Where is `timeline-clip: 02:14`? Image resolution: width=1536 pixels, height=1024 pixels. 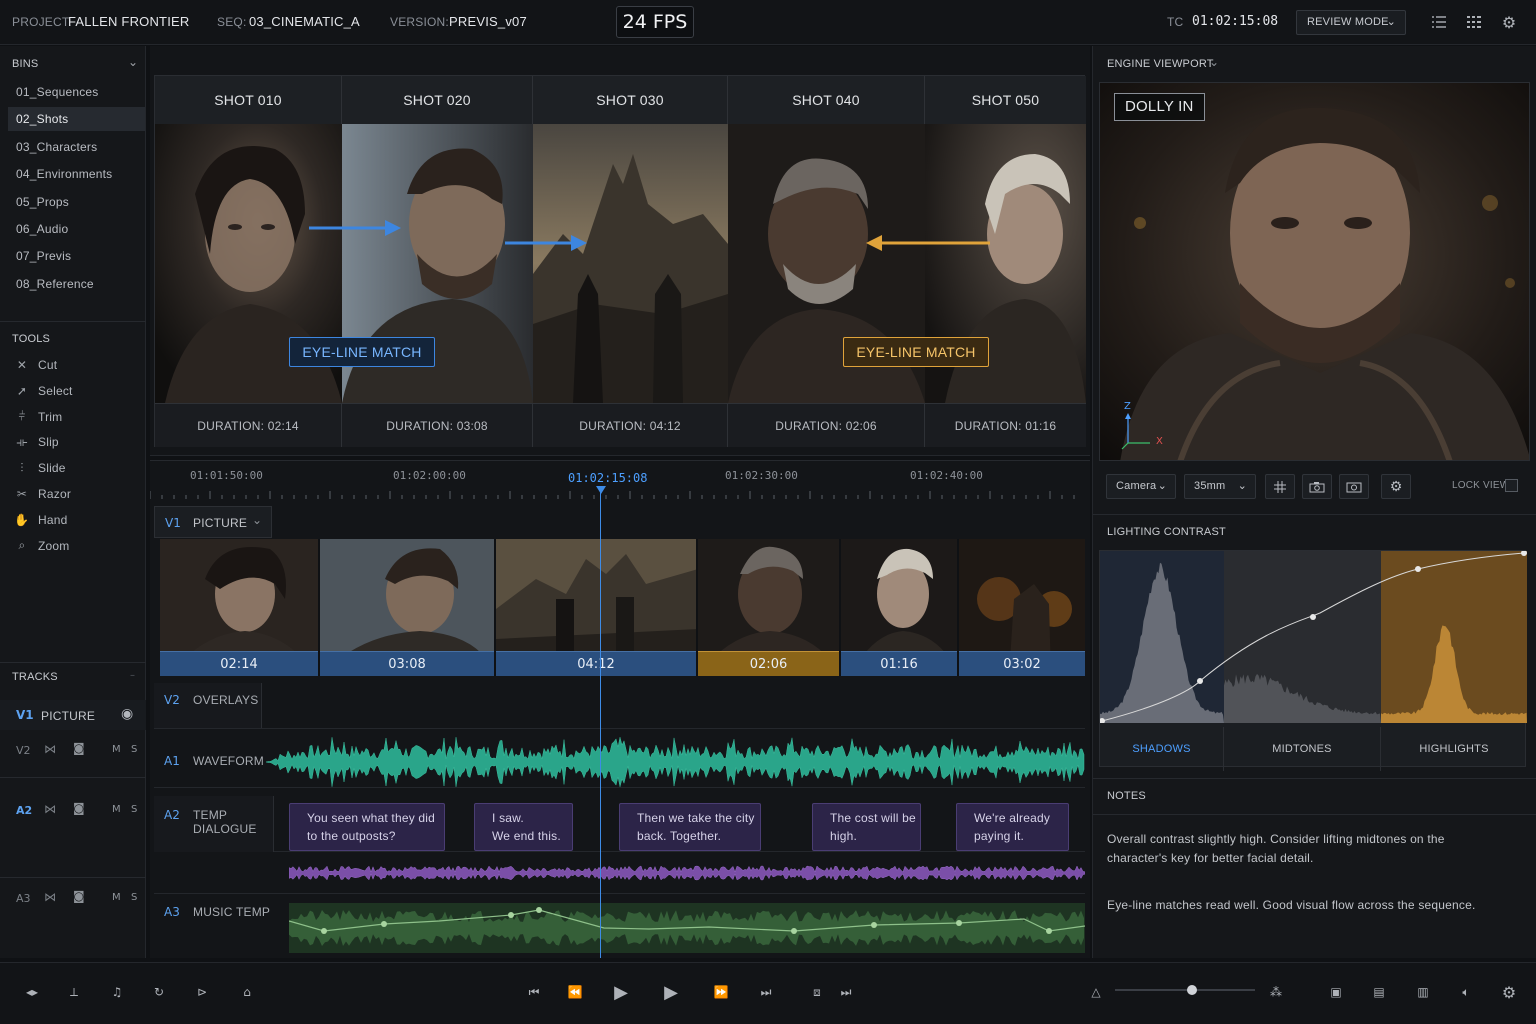
timeline-clip: 02:14 is located at coordinates (240, 607).